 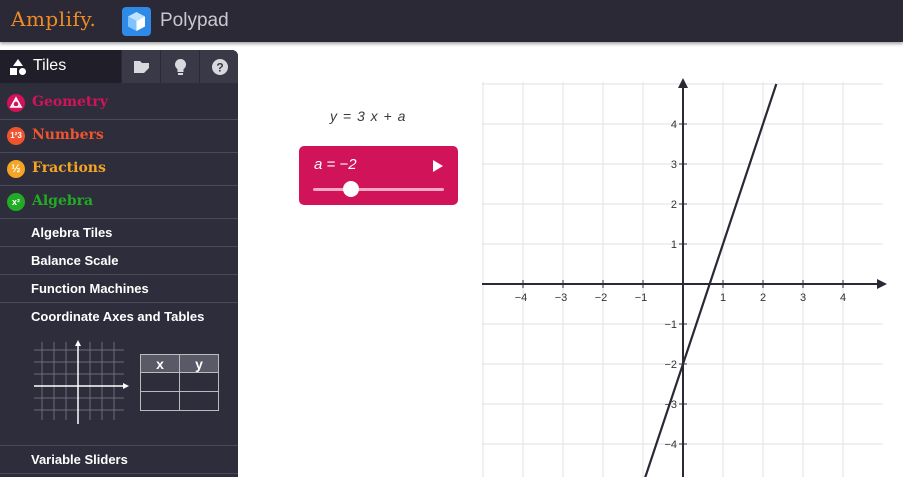 I want to click on x-axis-arrow, so click(x=882, y=284).